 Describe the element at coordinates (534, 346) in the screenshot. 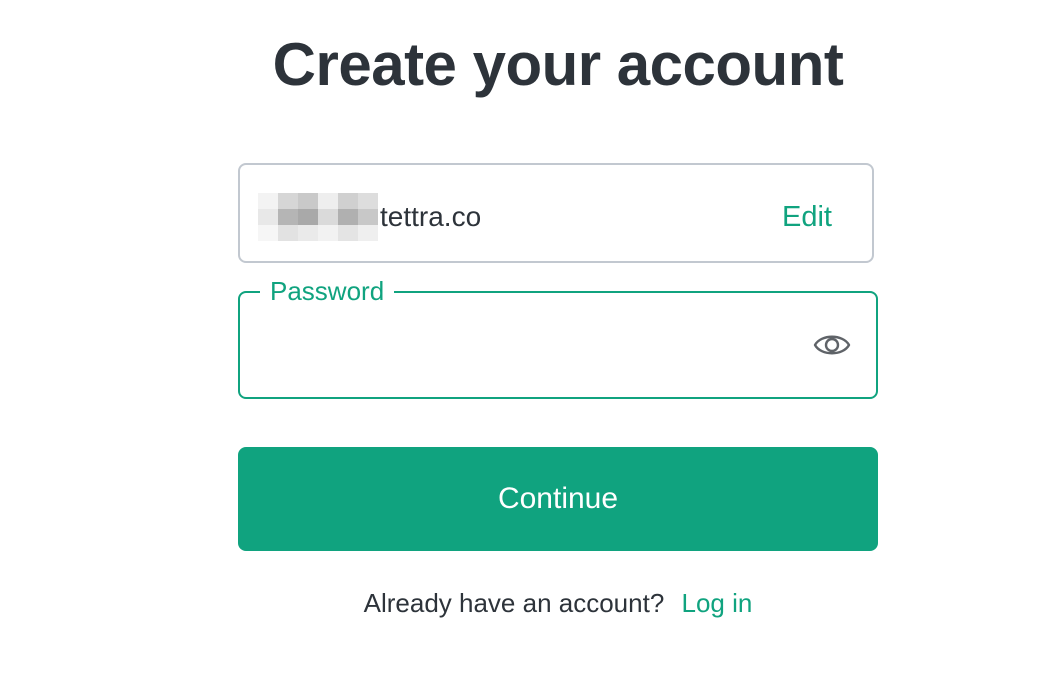

I see `password-input` at that location.